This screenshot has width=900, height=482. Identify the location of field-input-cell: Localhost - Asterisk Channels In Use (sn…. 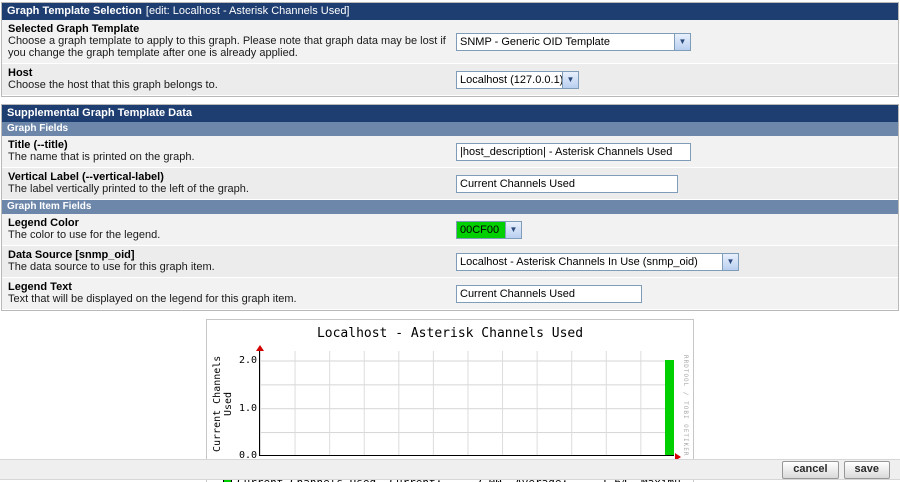
(675, 261).